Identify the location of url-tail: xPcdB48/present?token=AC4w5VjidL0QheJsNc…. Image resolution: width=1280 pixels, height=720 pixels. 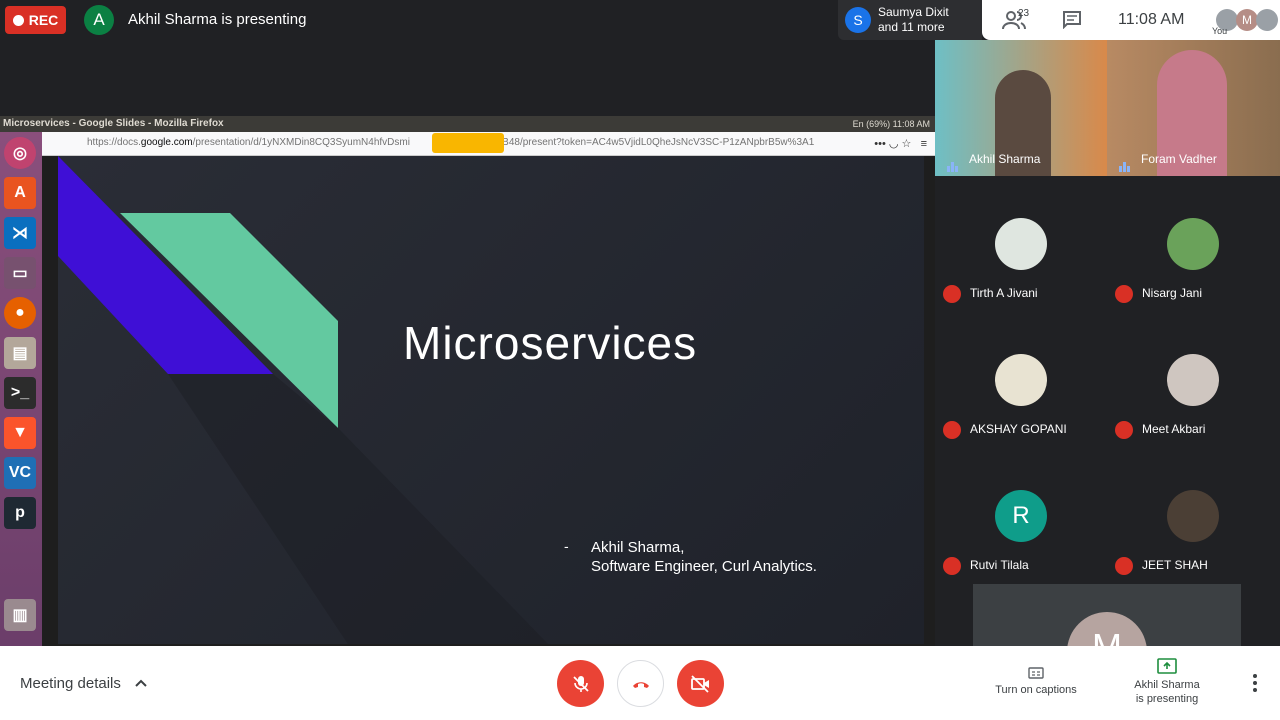
(647, 142).